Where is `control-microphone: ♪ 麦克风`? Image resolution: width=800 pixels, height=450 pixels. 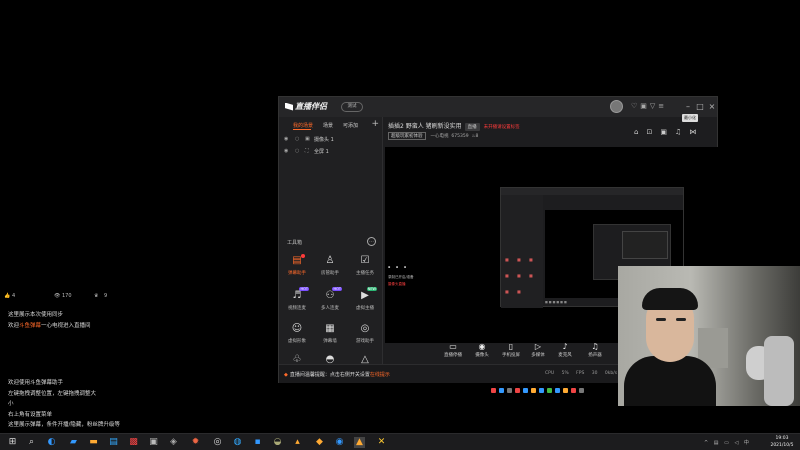 control-microphone: ♪ 麦克风 is located at coordinates (565, 352).